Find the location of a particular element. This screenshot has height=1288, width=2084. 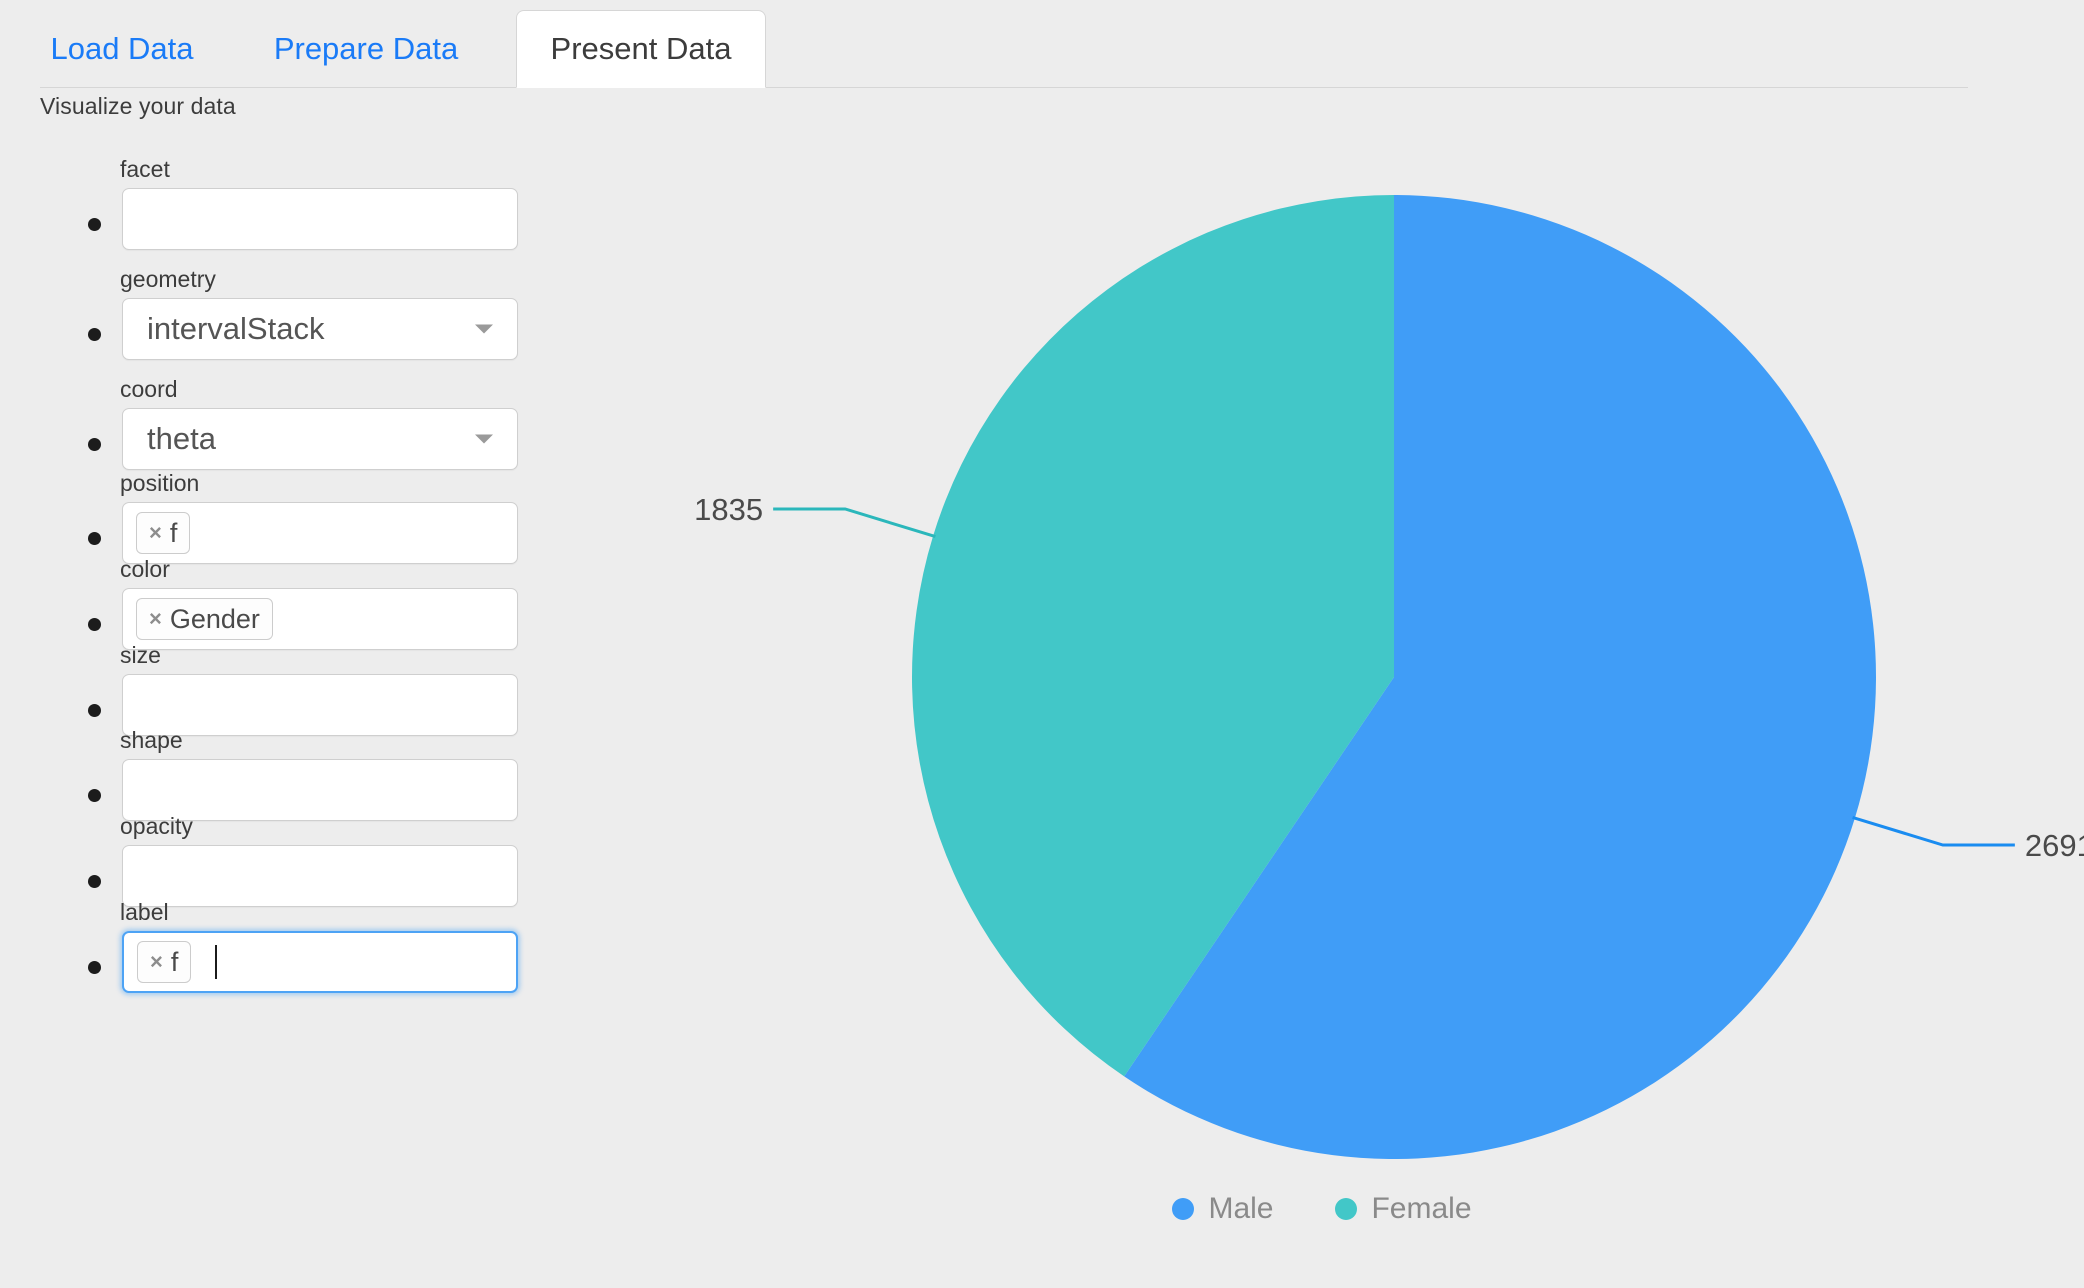

field-row-geometry: geometry intervalStack is located at coordinates (270, 305).